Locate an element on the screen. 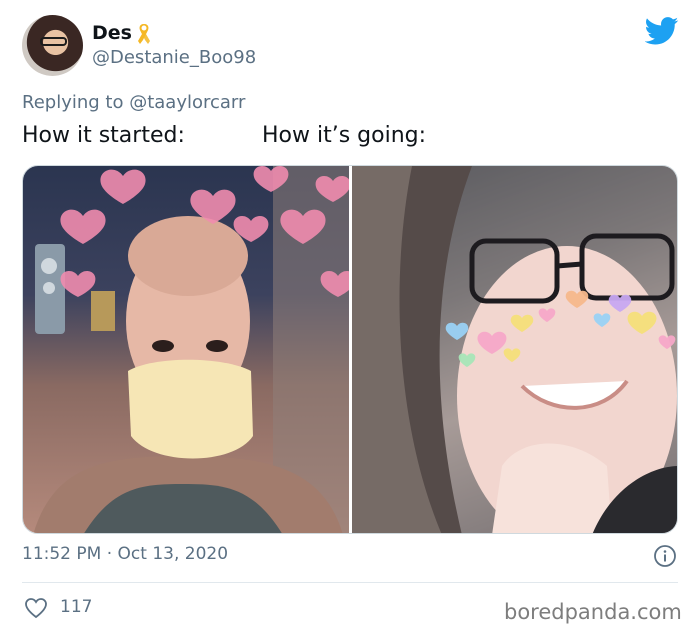 The image size is (700, 636). divider is located at coordinates (350, 582).